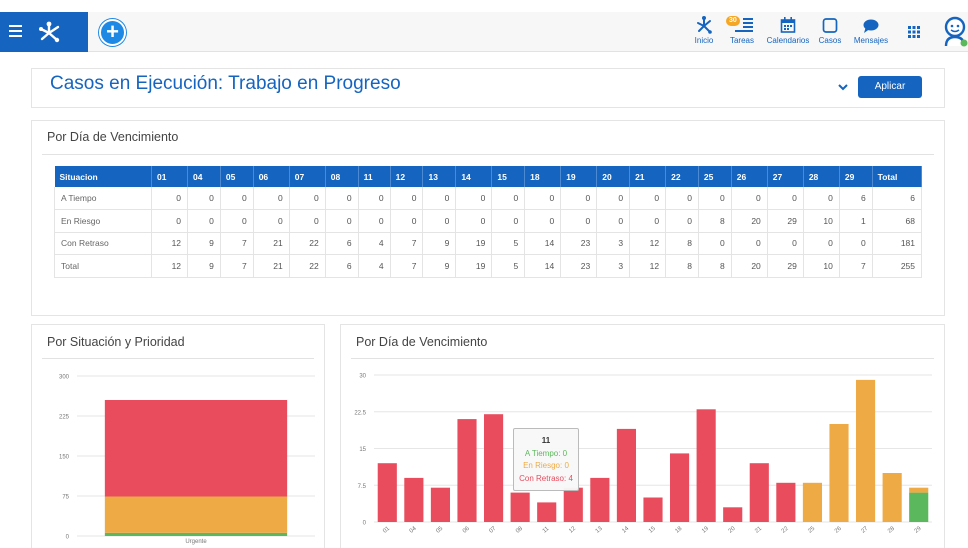 Image resolution: width=968 pixels, height=548 pixels. I want to click on hamburger-menu-icon, so click(15, 31).